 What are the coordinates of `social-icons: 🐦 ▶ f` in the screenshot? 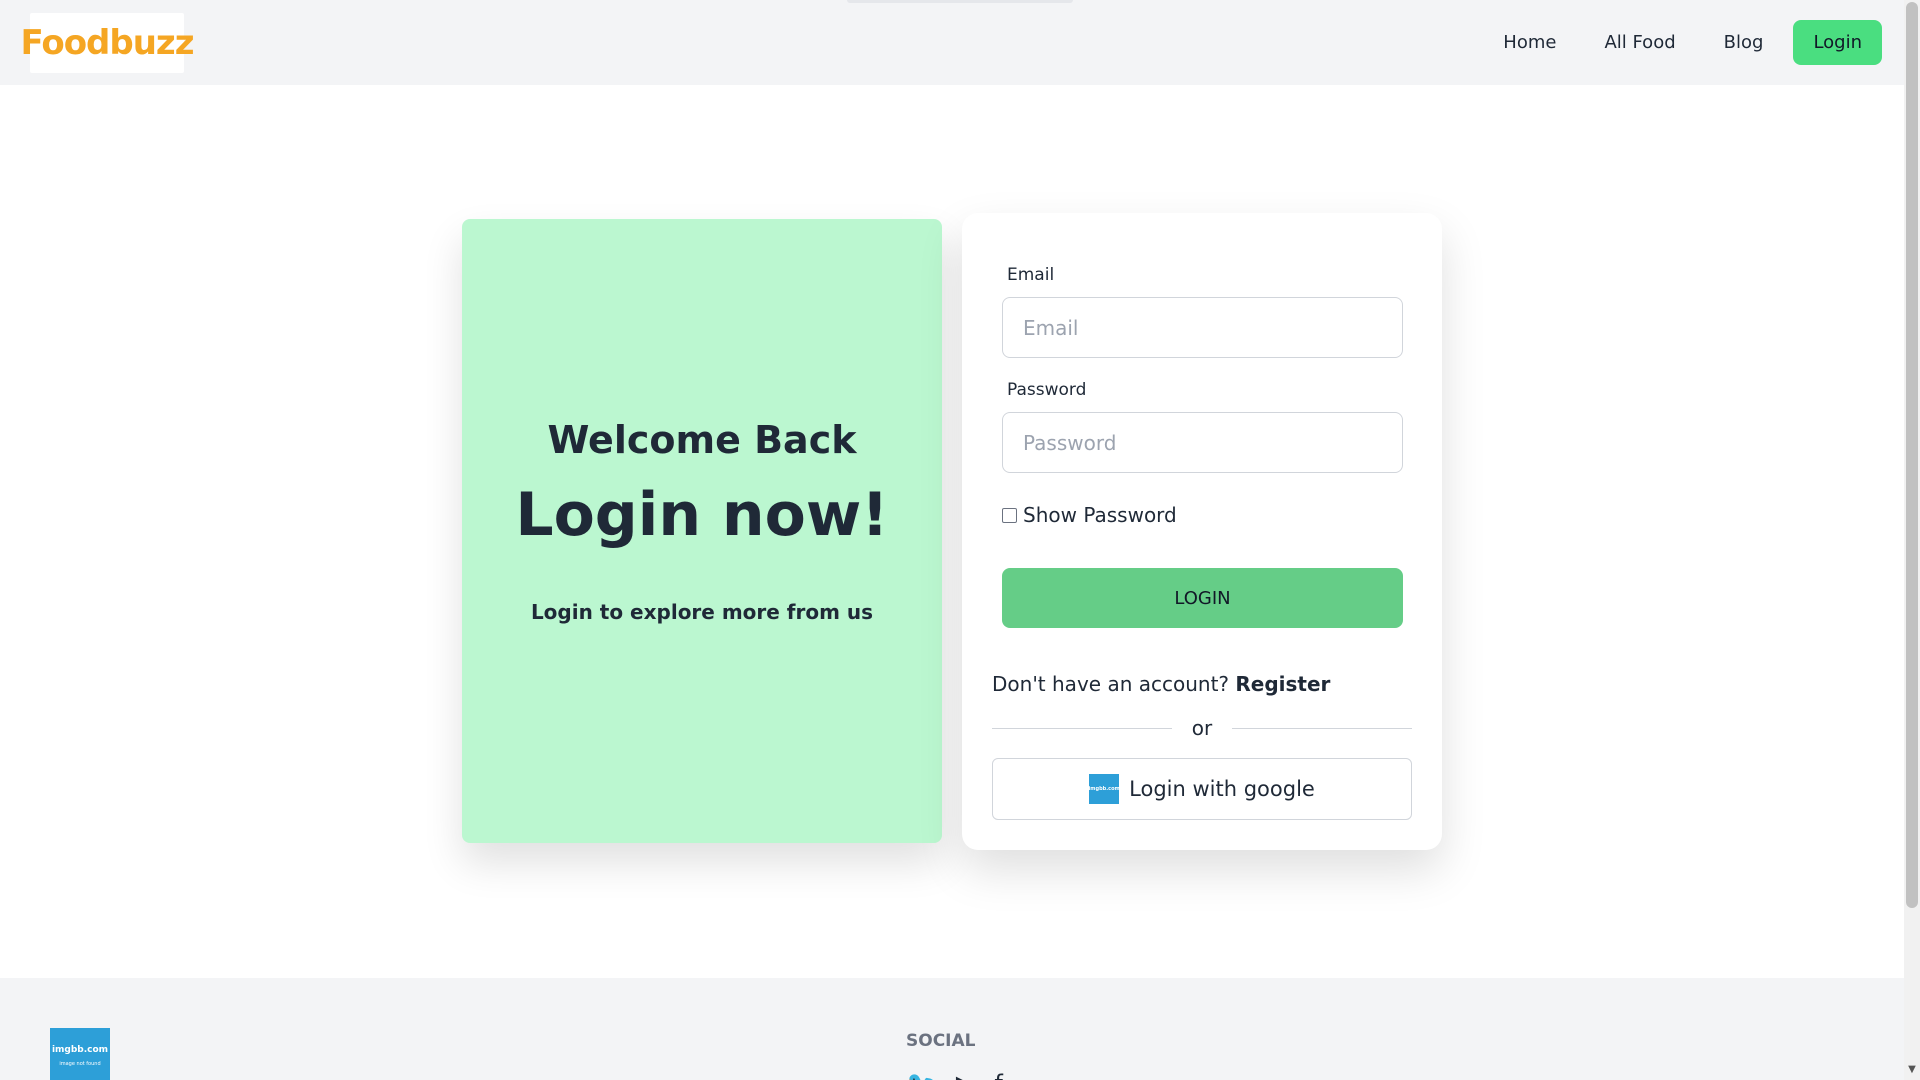 It's located at (954, 1075).